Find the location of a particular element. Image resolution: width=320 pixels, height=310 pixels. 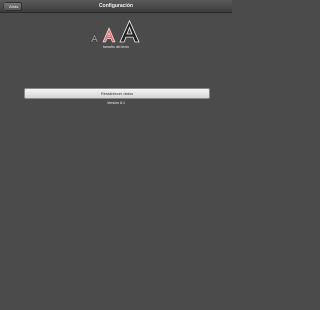

version-label: Versión 8.1 is located at coordinates (116, 103).